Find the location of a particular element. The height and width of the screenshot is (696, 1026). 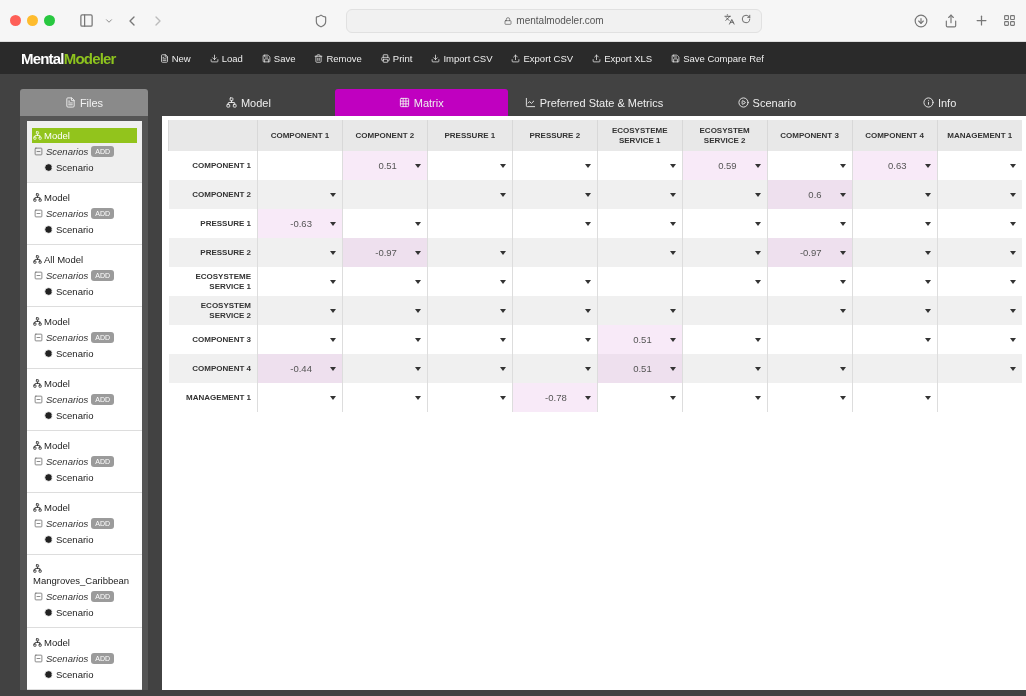

toolbar-button: Import CSV is located at coordinates (462, 58).